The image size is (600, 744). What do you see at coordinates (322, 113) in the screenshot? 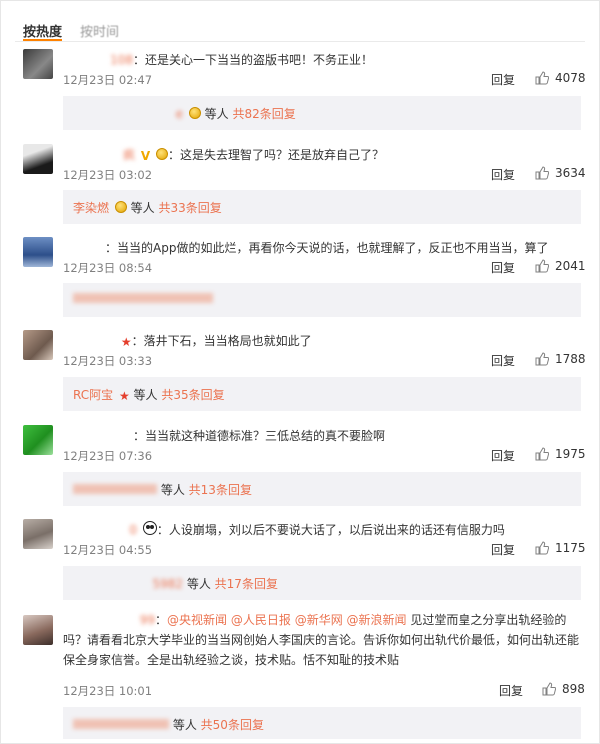
I see `sub-reply-box: e 等人 共82条回复` at bounding box center [322, 113].